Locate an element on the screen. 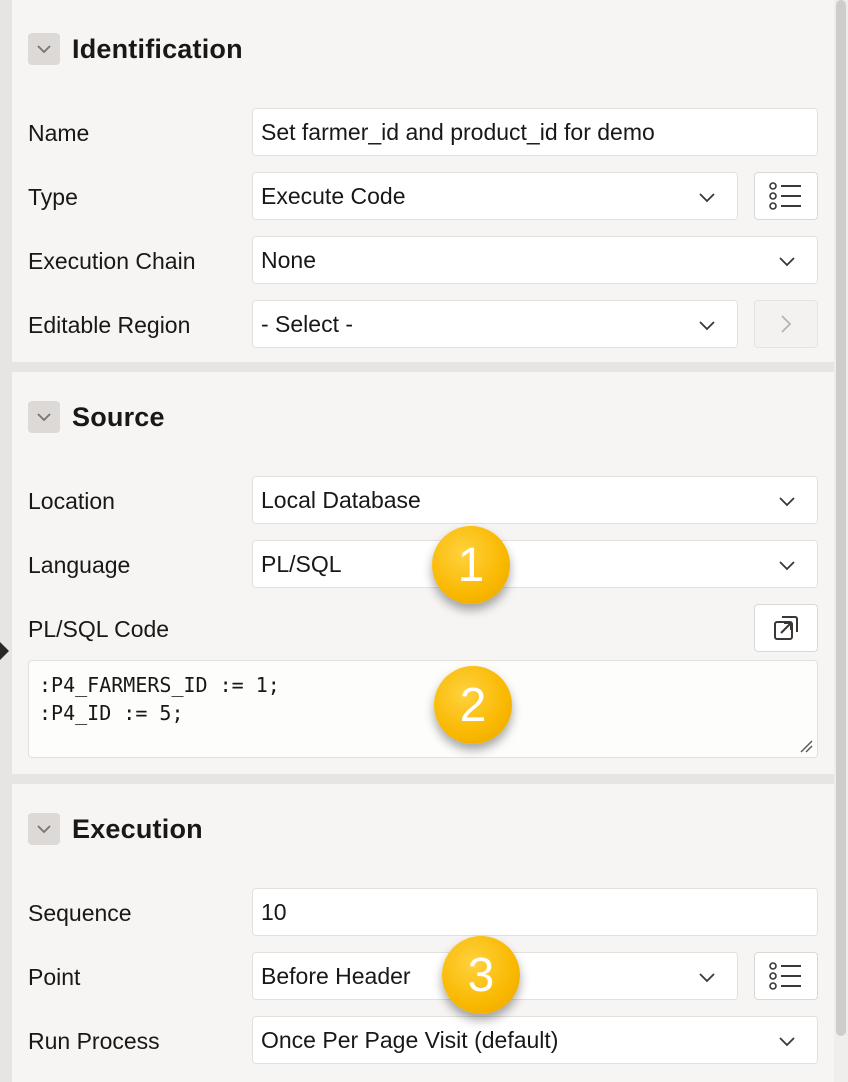 This screenshot has height=1082, width=848. scrollbar is located at coordinates (841, 541).